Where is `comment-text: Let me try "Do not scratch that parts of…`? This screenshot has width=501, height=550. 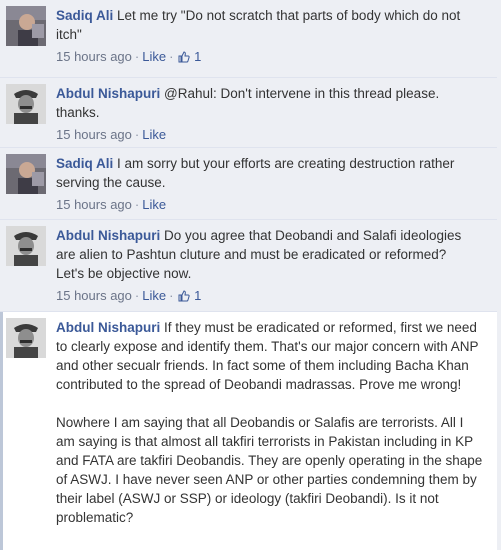 comment-text: Let me try "Do not scratch that parts of… is located at coordinates (258, 25).